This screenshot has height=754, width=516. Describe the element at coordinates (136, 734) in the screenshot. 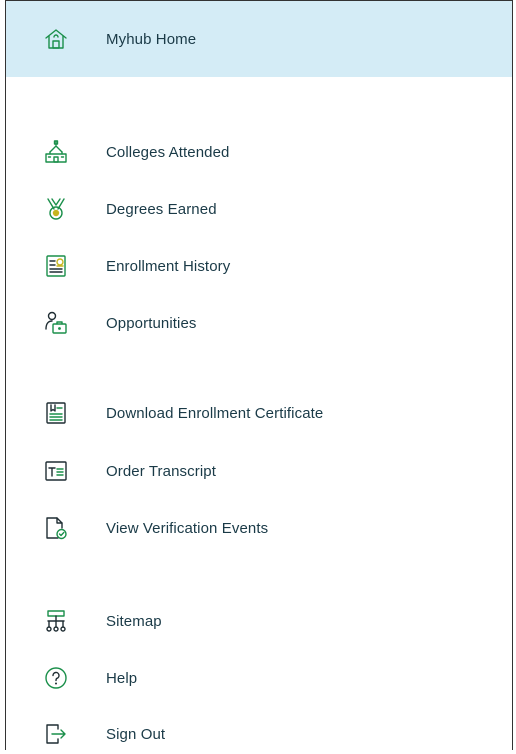

I see `menu-item-label: Sign Out` at that location.